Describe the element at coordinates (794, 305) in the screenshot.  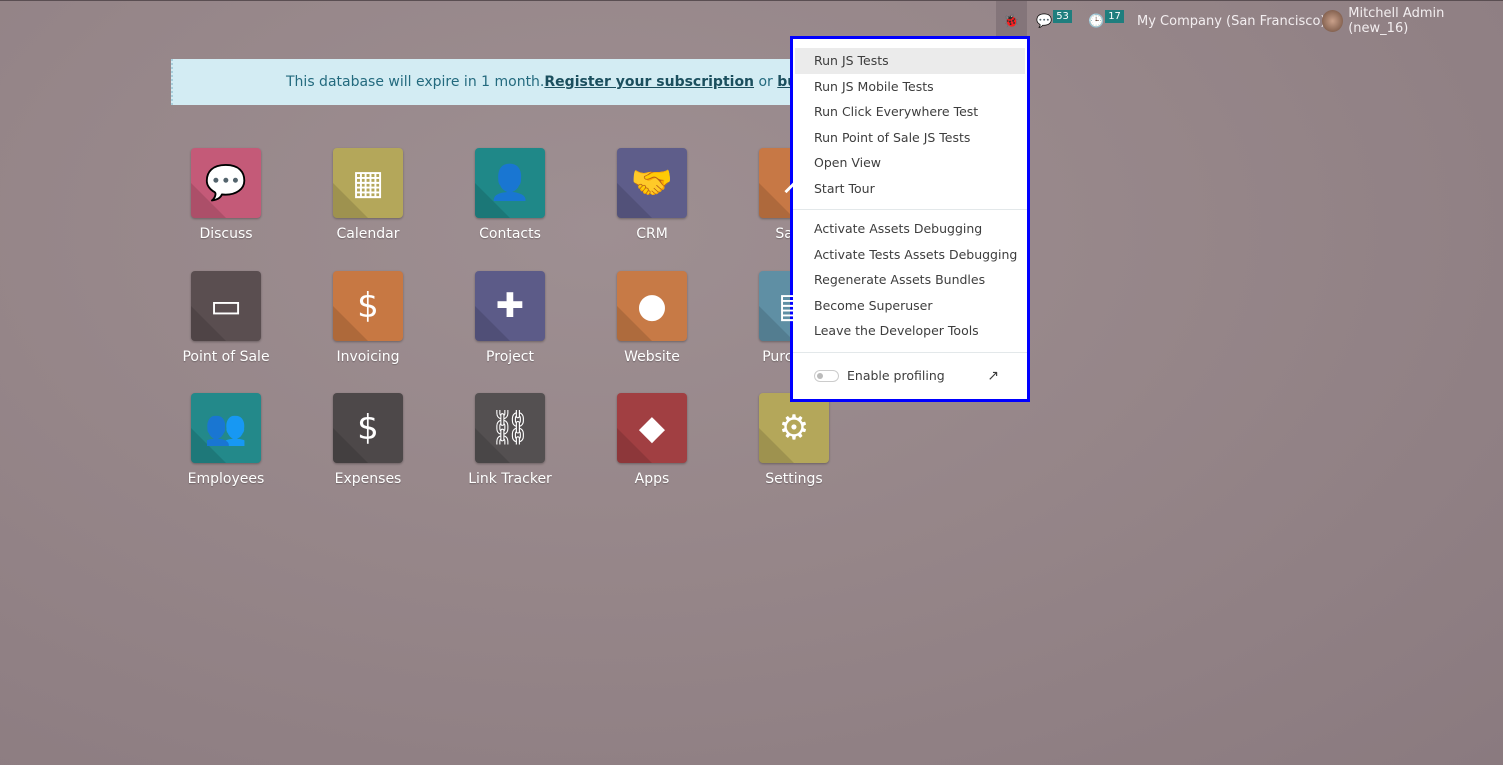
I see `credit-card-icon: ▤` at that location.